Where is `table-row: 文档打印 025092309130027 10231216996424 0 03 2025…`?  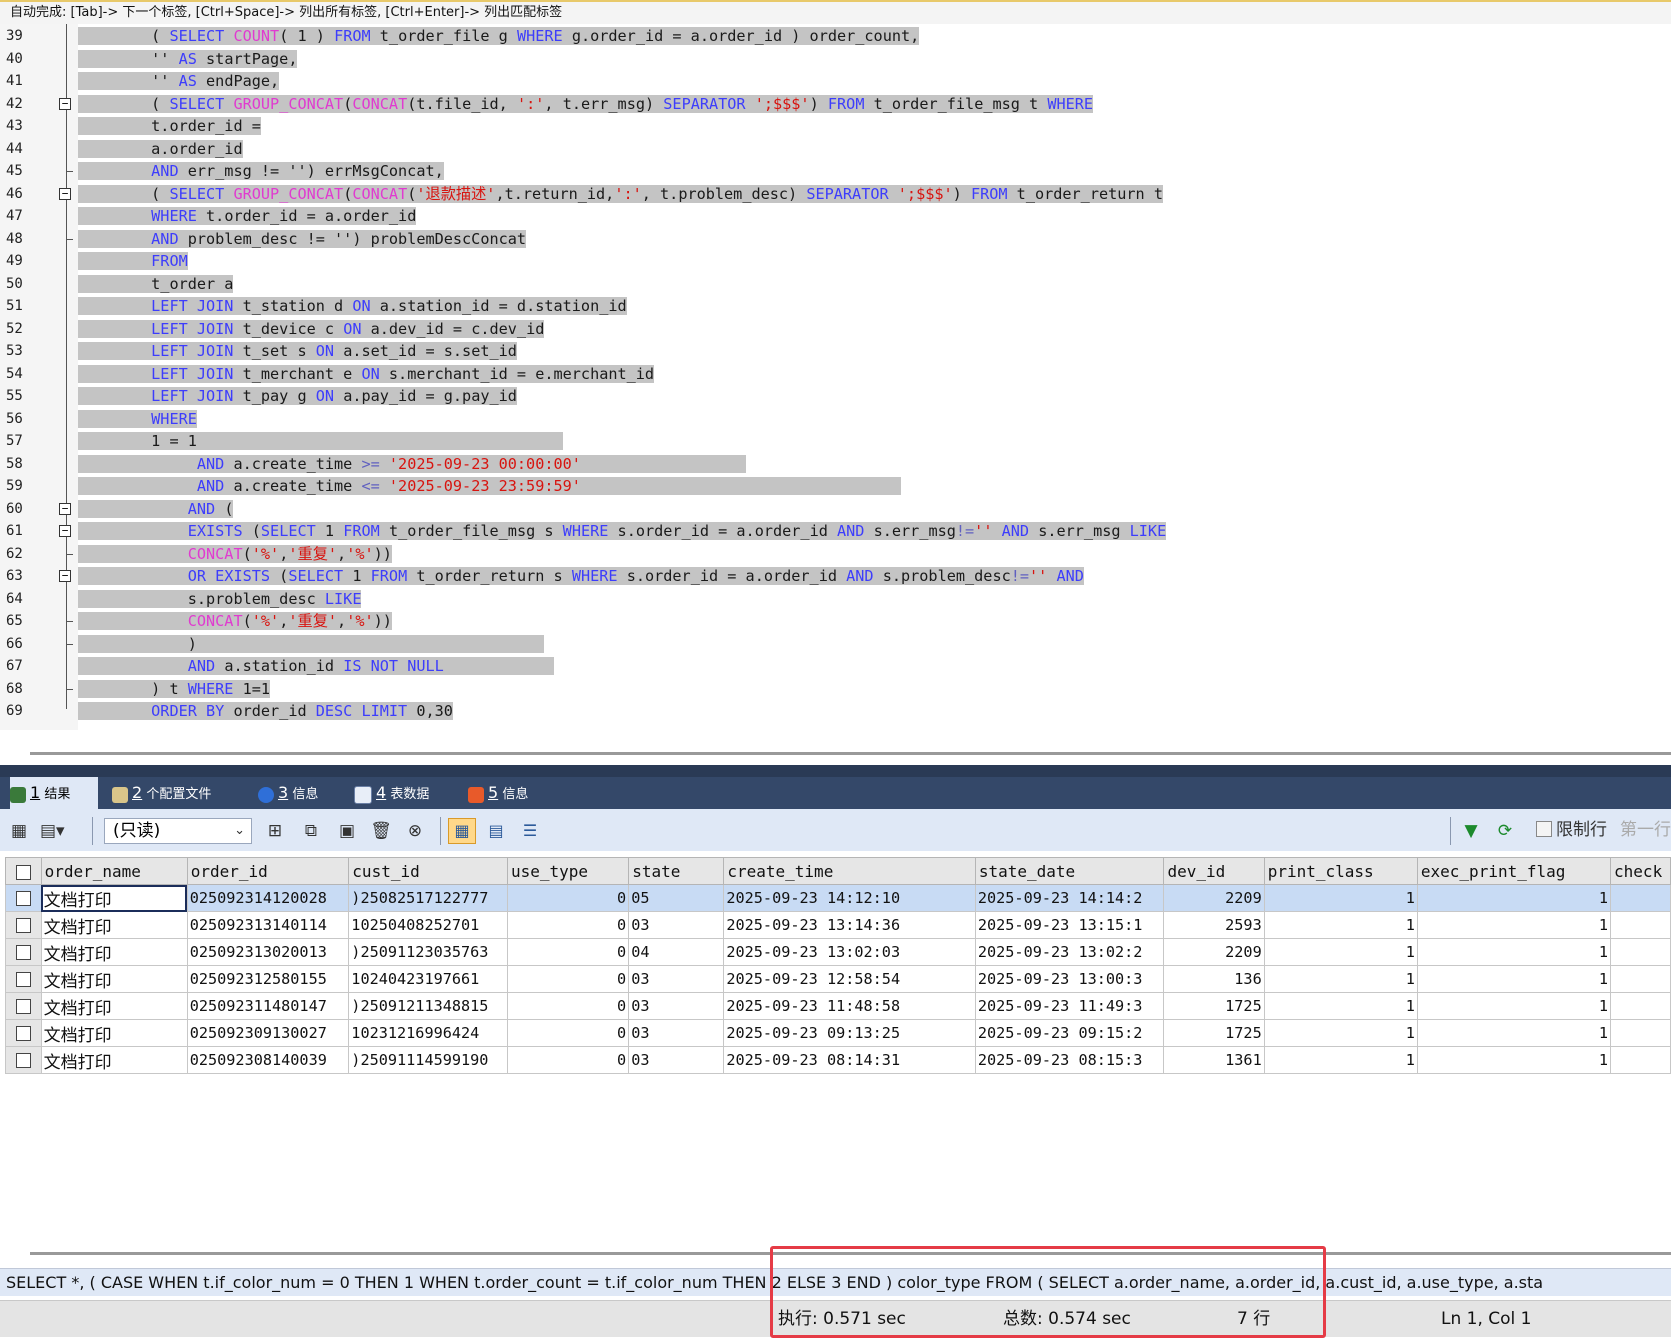
table-row: 文档打印 025092309130027 10231216996424 0 03 2025… is located at coordinates (838, 1033).